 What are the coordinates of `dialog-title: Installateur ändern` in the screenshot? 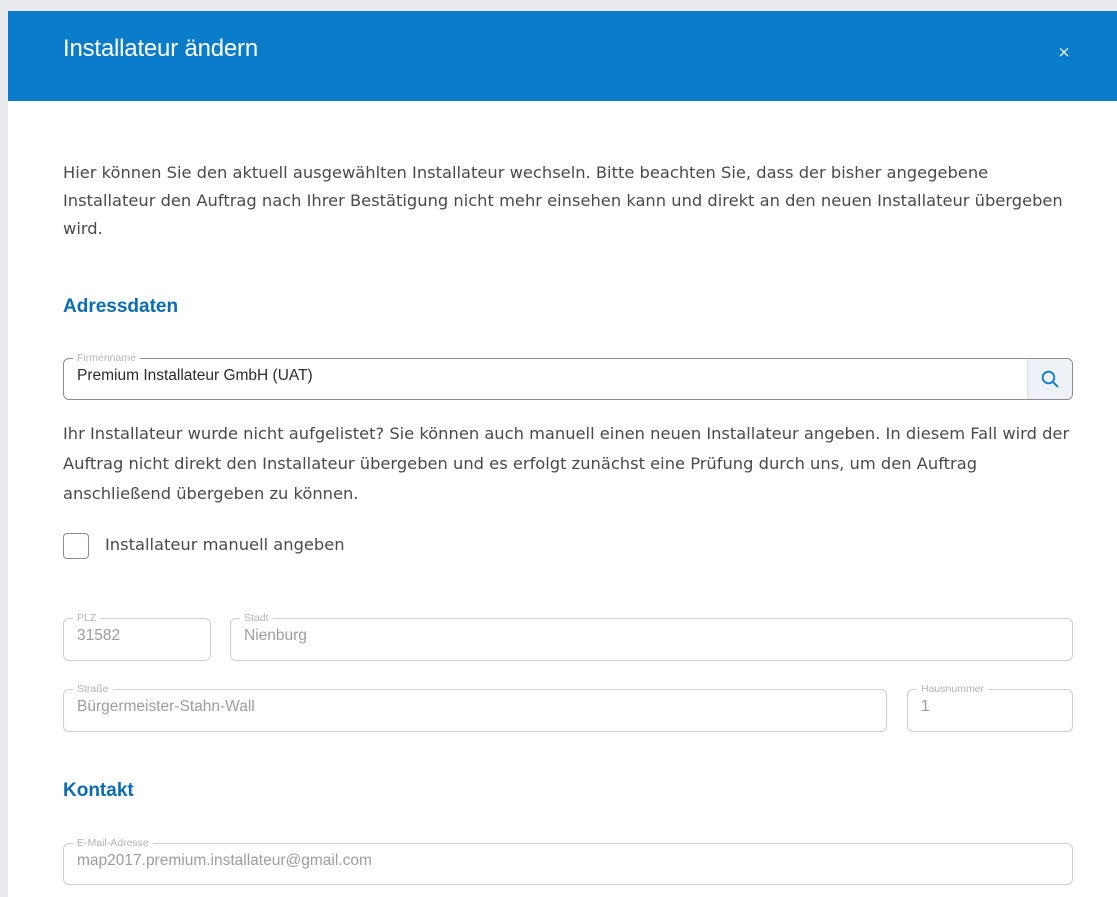 It's located at (160, 48).